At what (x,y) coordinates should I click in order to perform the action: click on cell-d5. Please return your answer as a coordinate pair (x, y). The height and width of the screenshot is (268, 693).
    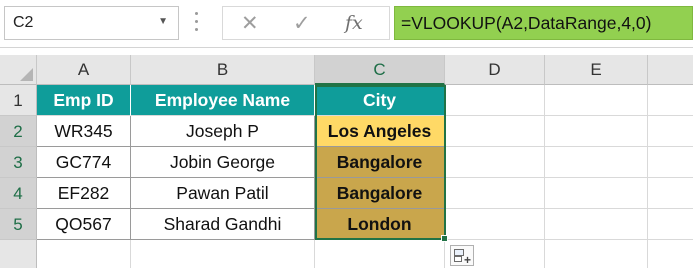
    Looking at the image, I should click on (495, 224).